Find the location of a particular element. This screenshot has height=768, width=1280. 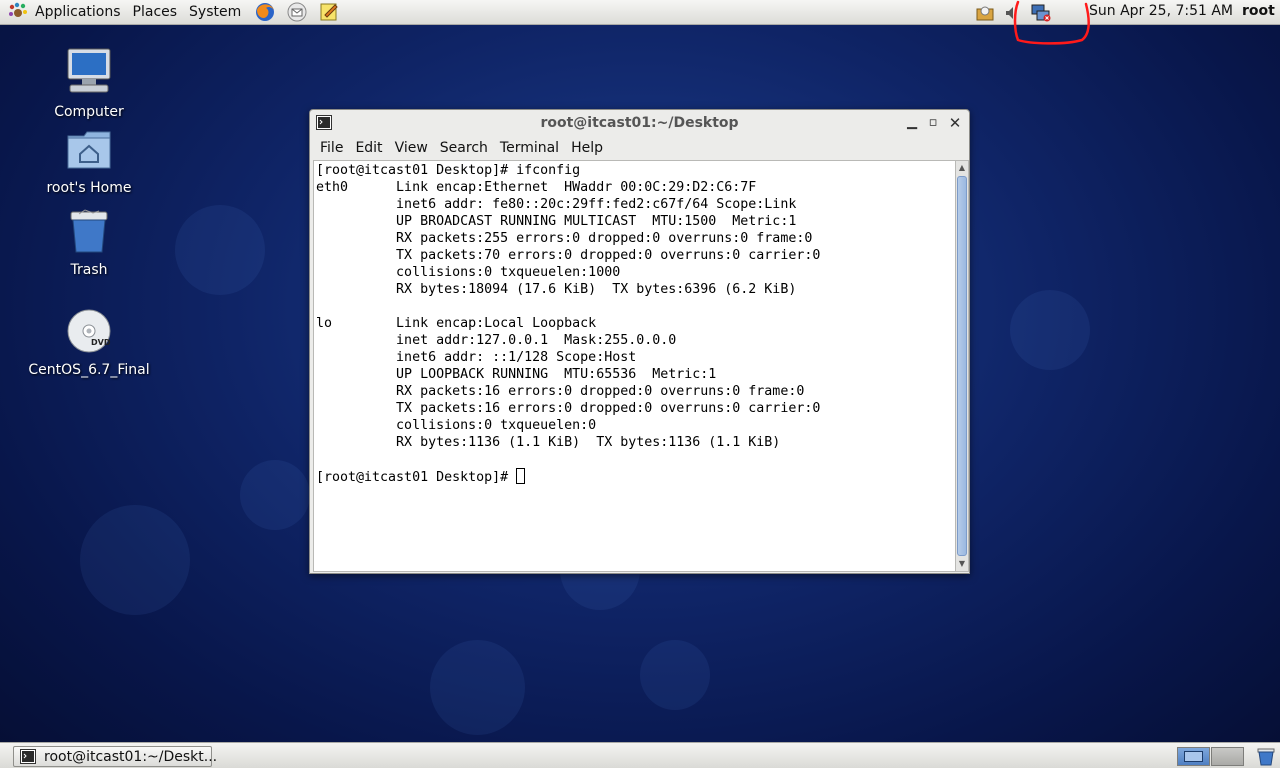

terminal-line: inet6 addr: ::1/128 Scope:Host is located at coordinates (476, 357).